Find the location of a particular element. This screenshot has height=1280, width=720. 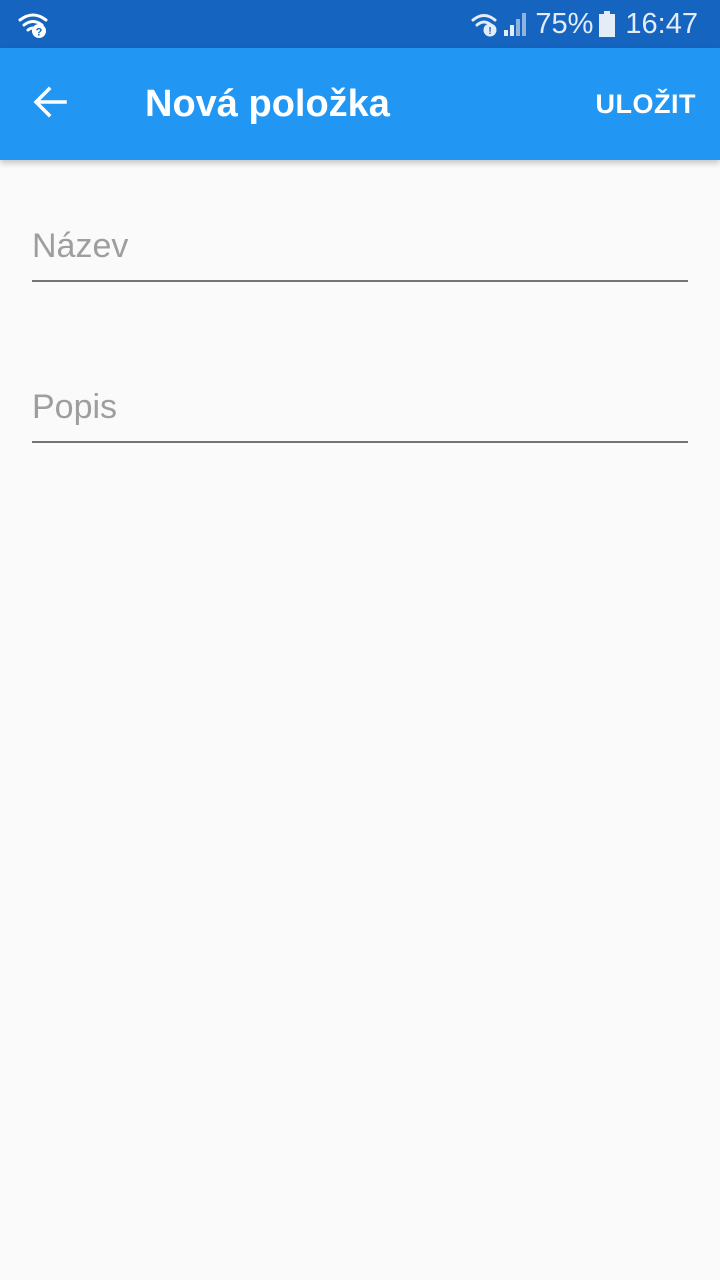

back-button is located at coordinates (50, 104).